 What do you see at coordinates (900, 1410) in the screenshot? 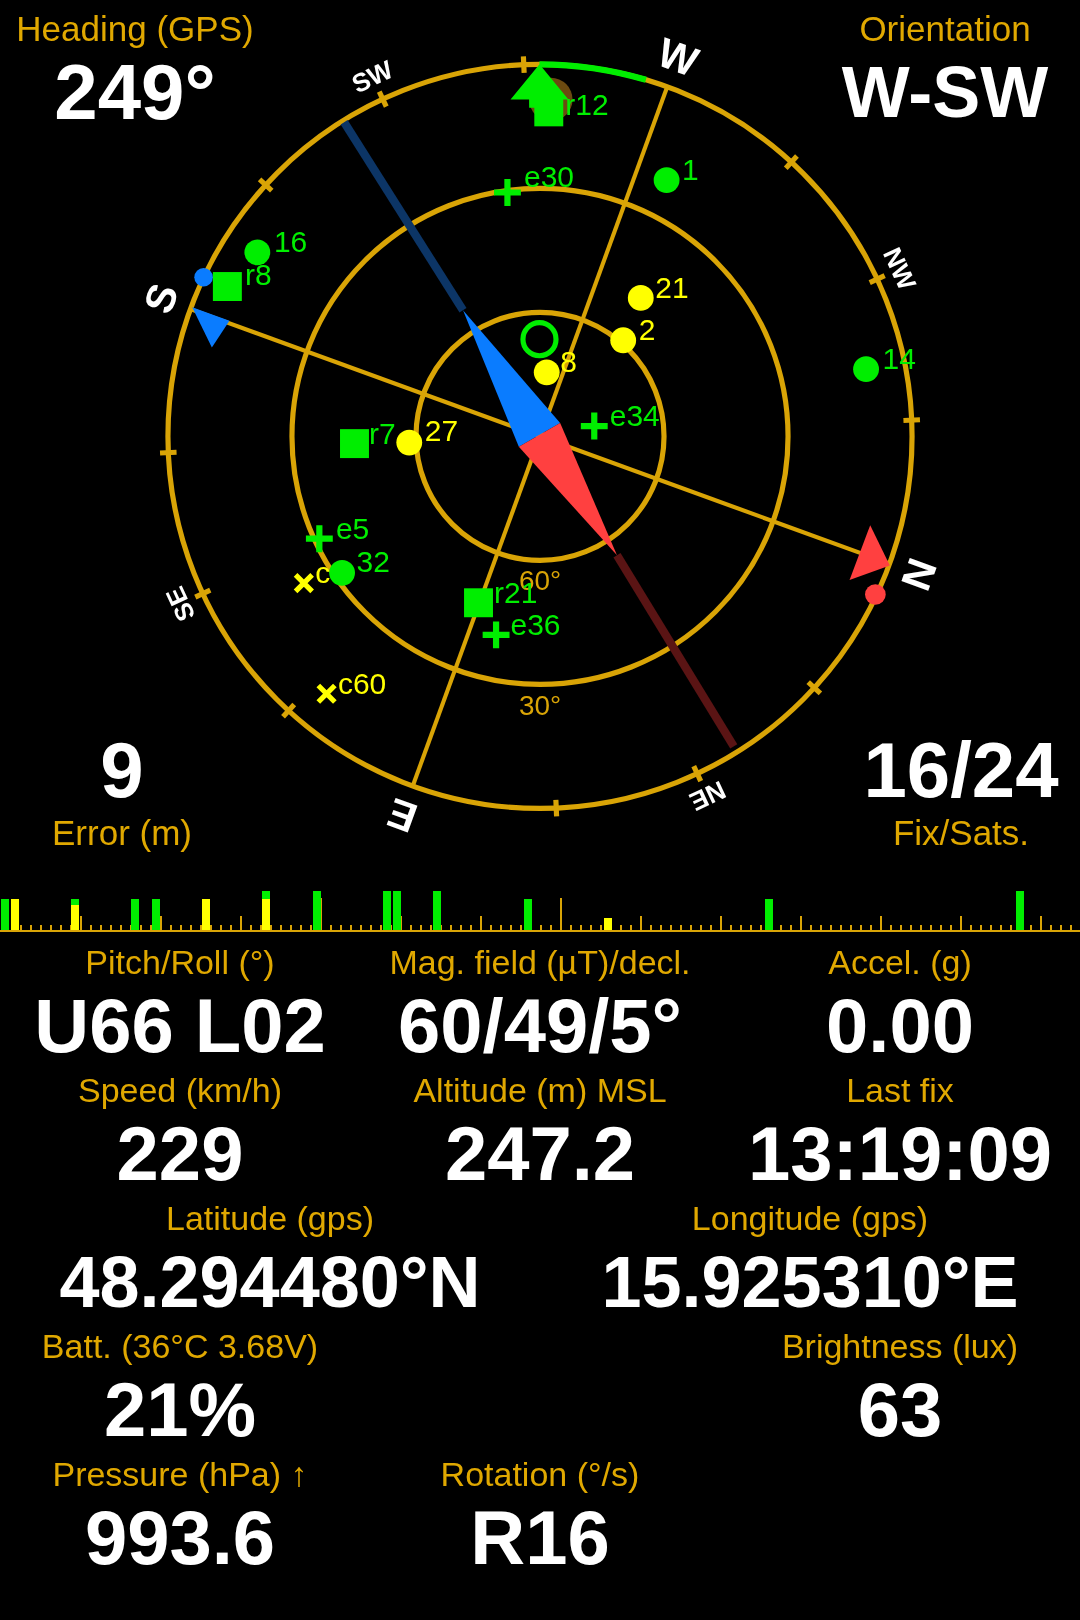
I see `reading-value: 63` at bounding box center [900, 1410].